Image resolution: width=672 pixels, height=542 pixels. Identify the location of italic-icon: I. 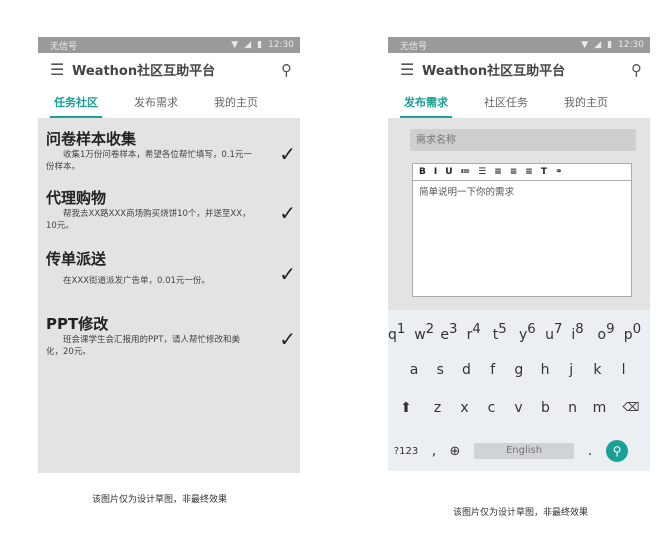
(435, 172).